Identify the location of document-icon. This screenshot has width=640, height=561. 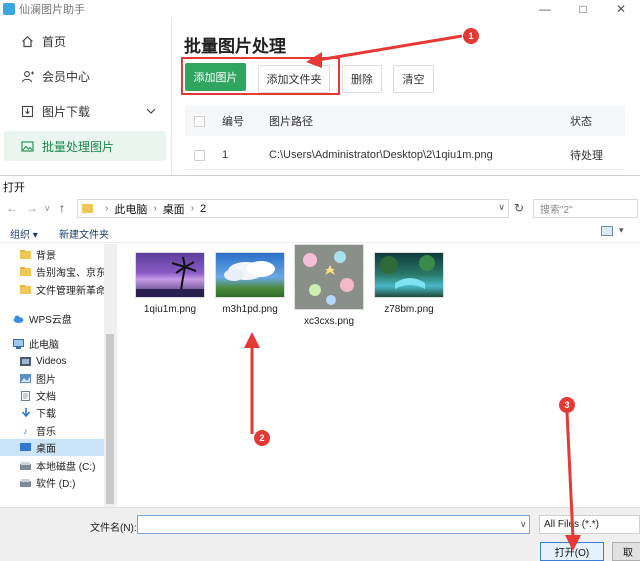
(25, 395).